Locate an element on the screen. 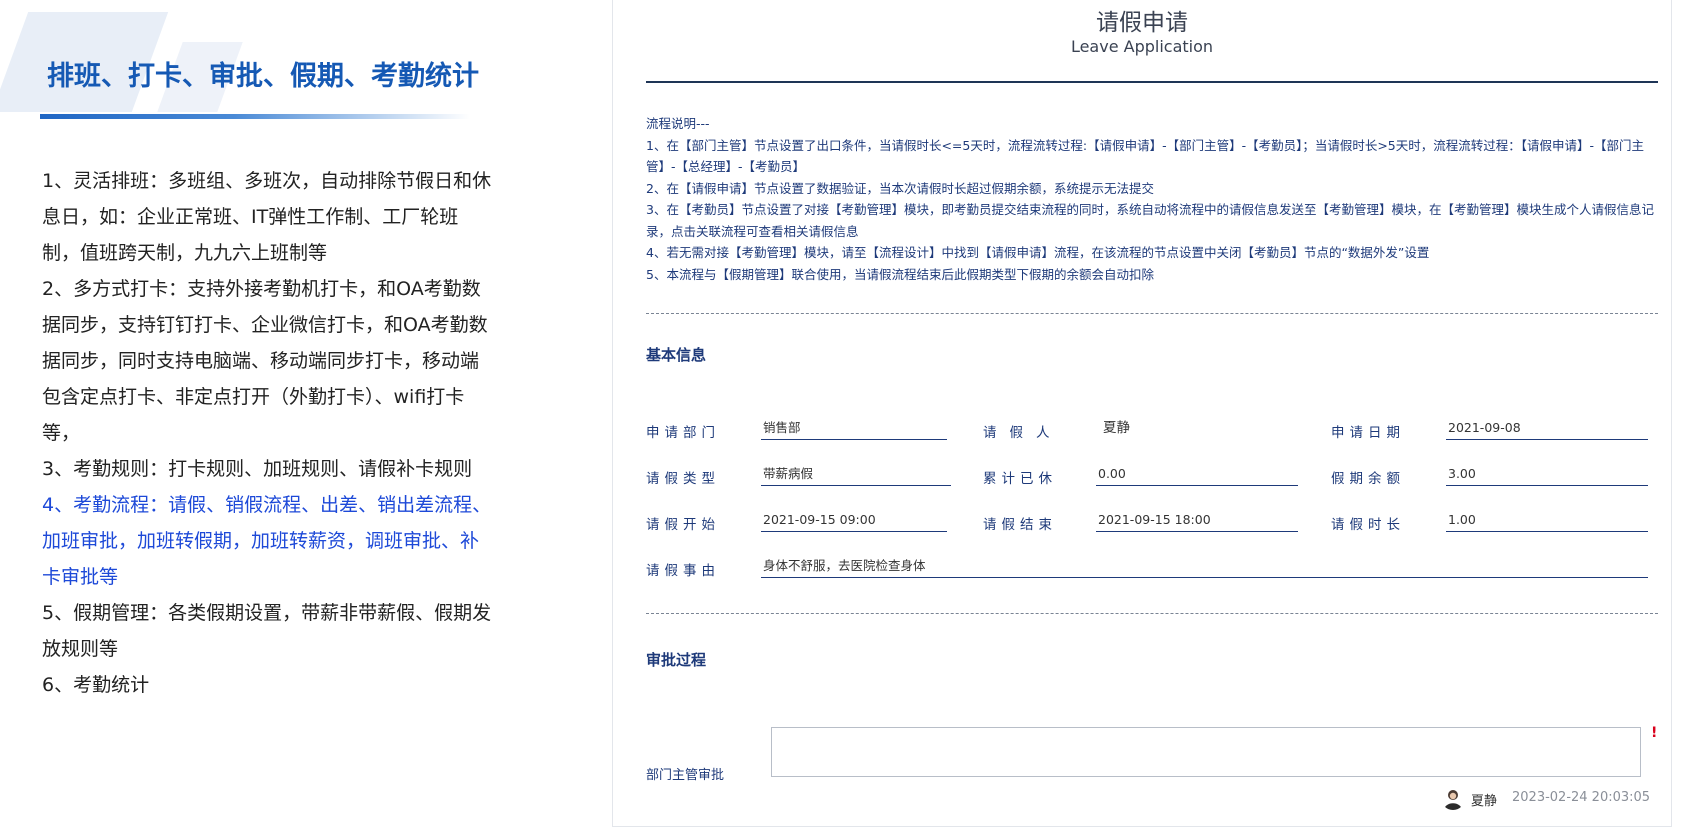 The image size is (1689, 827). form-subtitle: Leave Application is located at coordinates (1142, 46).